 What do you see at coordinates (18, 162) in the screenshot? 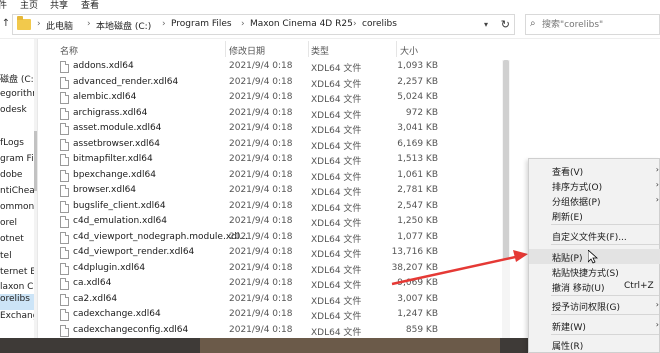
I see `sidebar-item: gram File` at bounding box center [18, 162].